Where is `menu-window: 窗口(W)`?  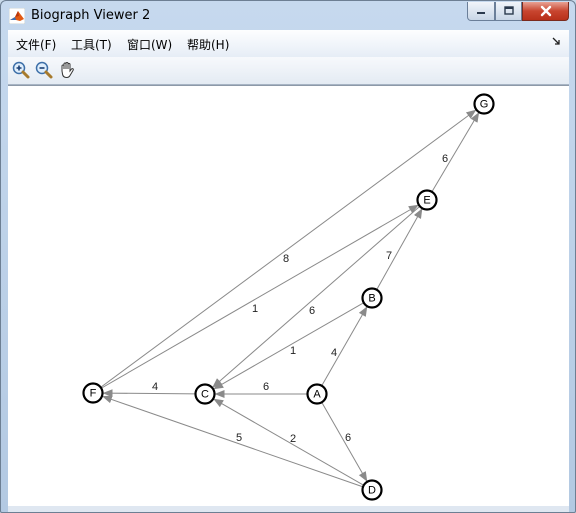
menu-window: 窗口(W) is located at coordinates (149, 44).